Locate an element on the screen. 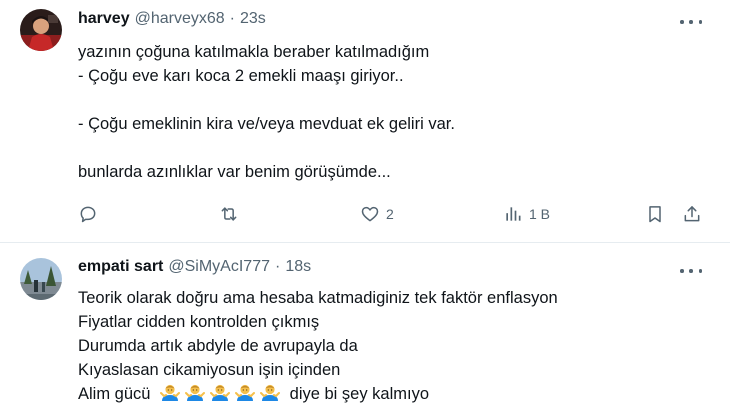 The image size is (730, 420). text-line-with-emojis: Alim gücü diye bi şey kalmıyo is located at coordinates (394, 394).